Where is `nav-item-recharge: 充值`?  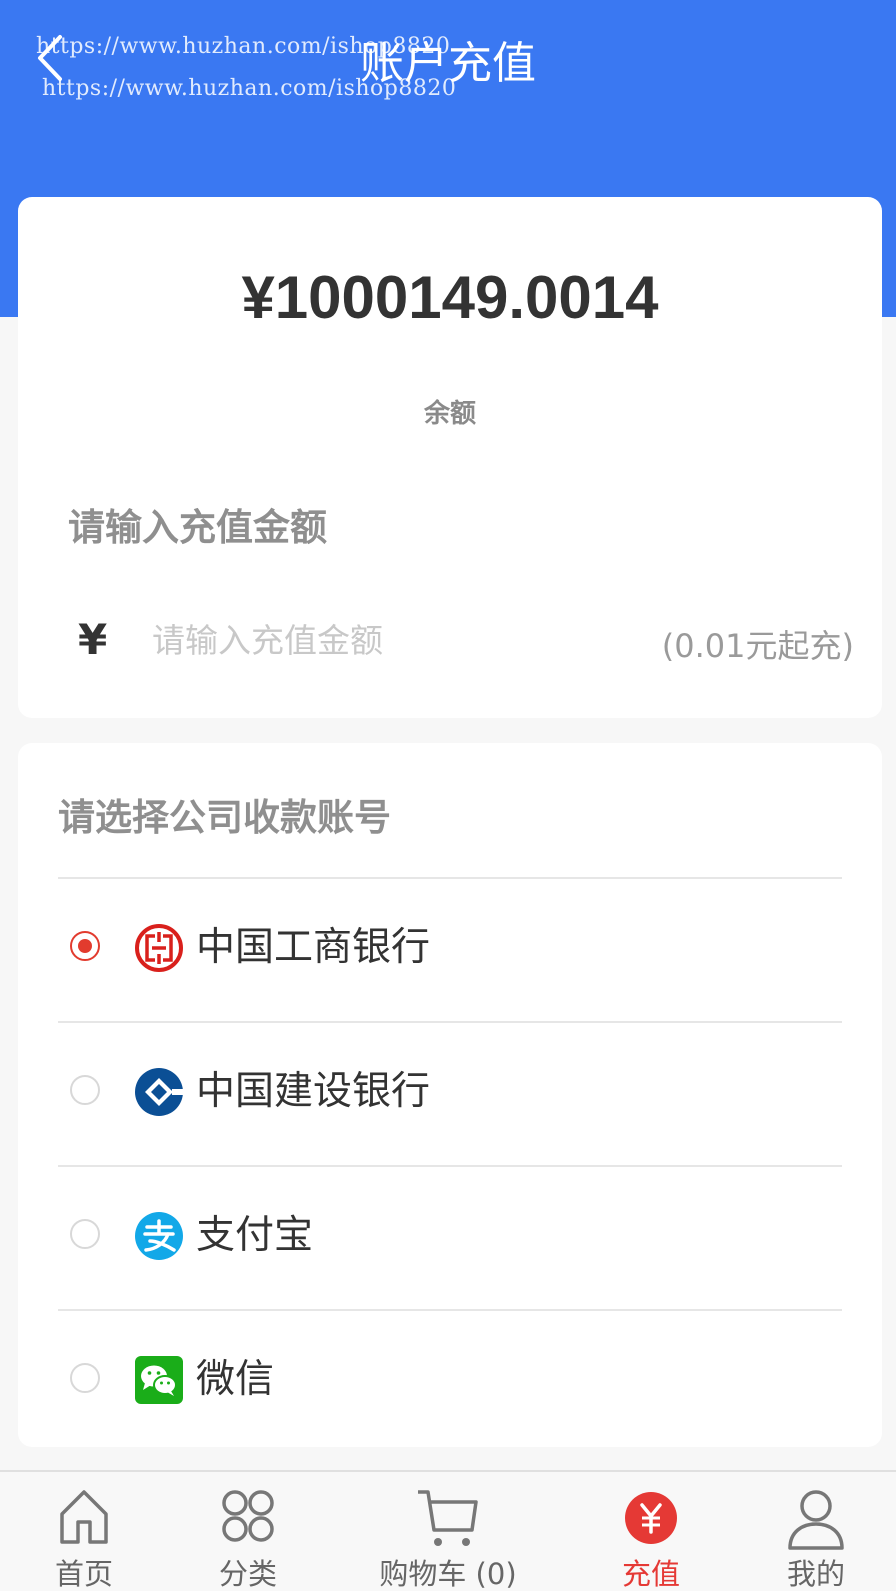 nav-item-recharge: 充值 is located at coordinates (651, 1531).